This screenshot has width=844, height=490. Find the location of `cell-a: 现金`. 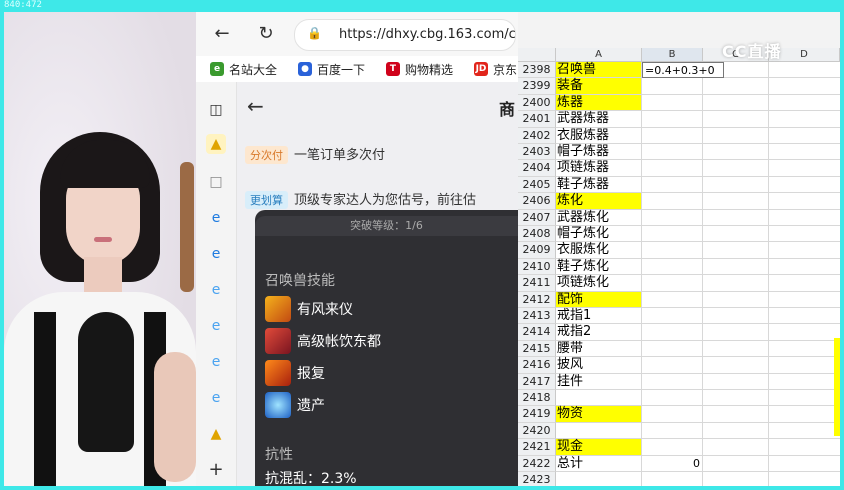

cell-a: 现金 is located at coordinates (599, 447).